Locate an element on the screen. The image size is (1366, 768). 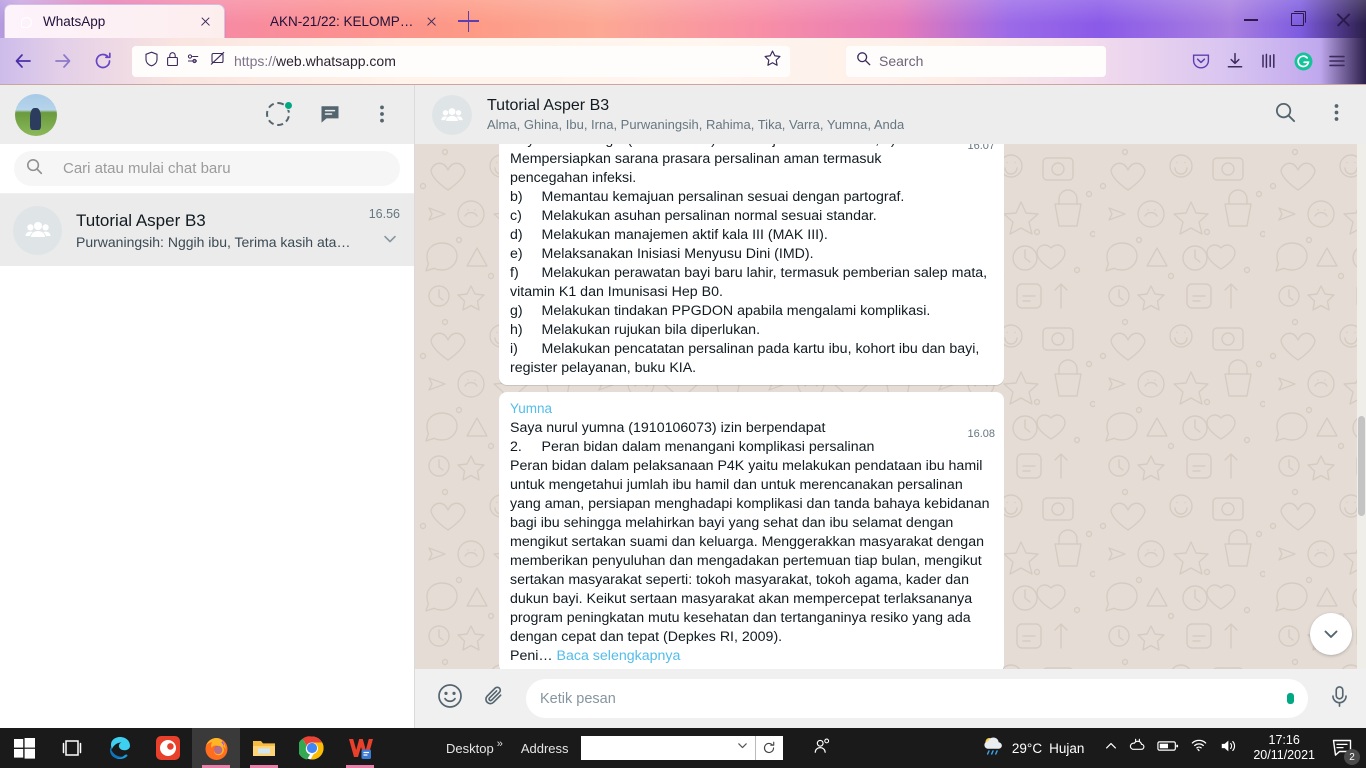
sidebar-search-row: Cari atau mulai chat baru is located at coordinates (207, 169).